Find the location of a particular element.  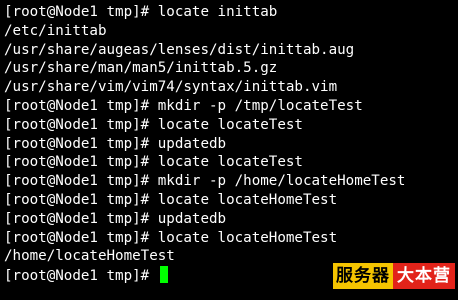

line-4: /usr/share/man/man5/inittab.5.gz is located at coordinates (141, 68).